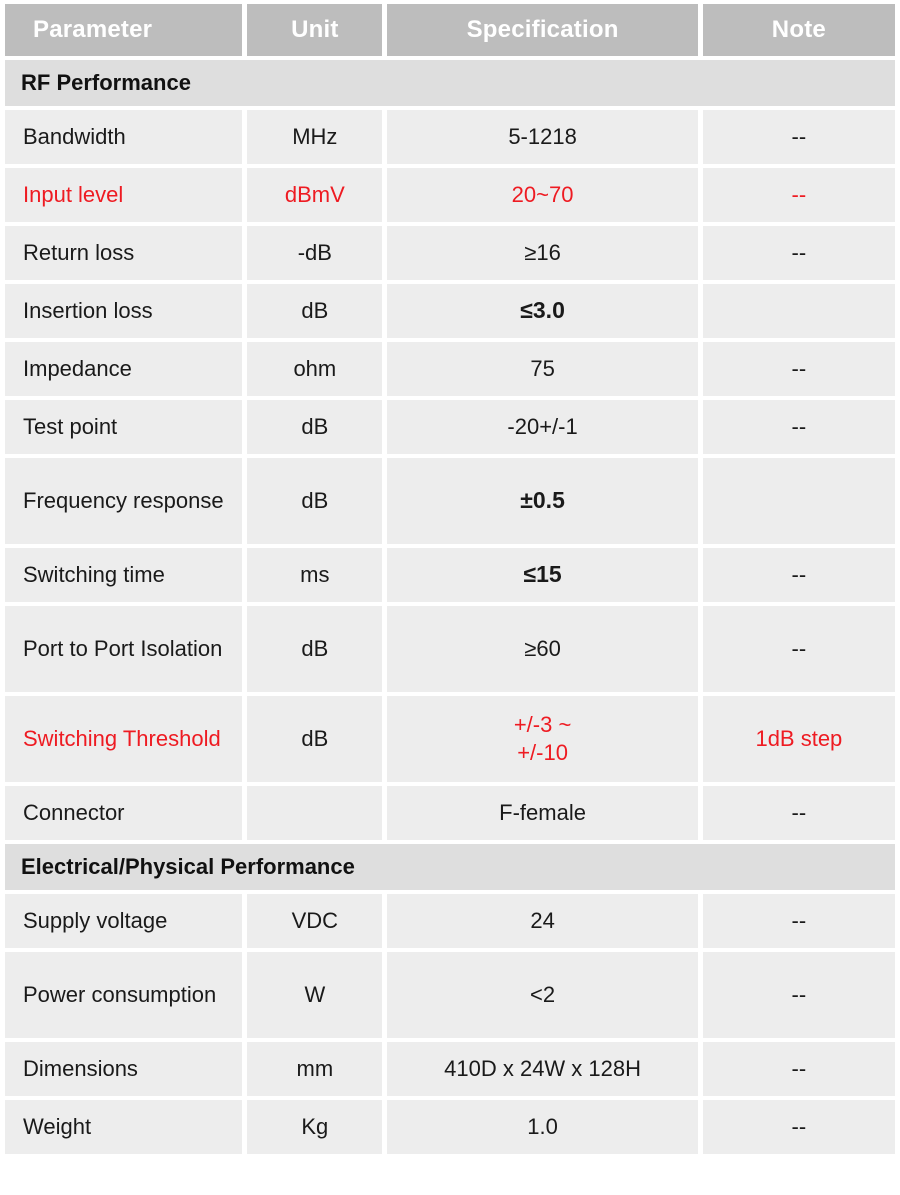  Describe the element at coordinates (124, 575) in the screenshot. I see `cell-parameter: Switching time` at that location.